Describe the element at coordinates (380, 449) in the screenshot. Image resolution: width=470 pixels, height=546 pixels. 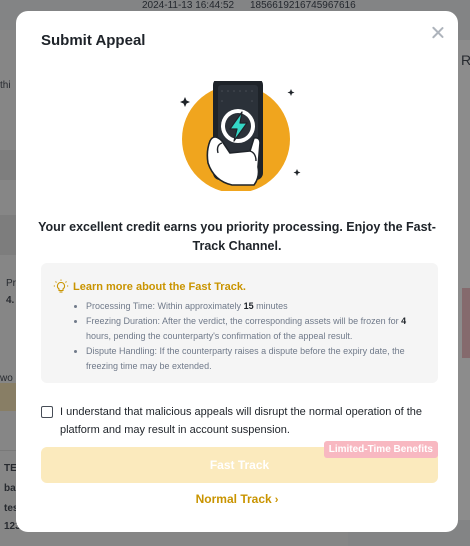
I see `limited-time-badge: Limited-Time Benefits` at that location.